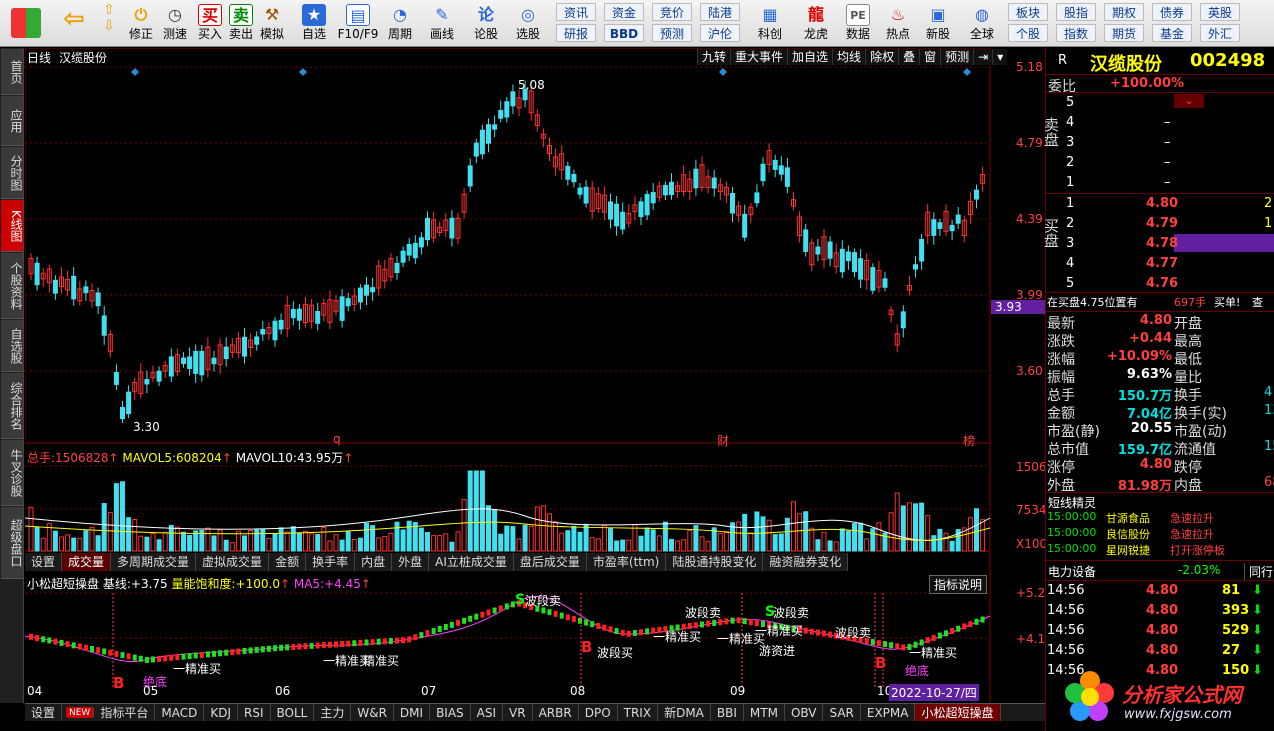 The width and height of the screenshot is (1274, 731). I want to click on tab-amount: 金额, so click(288, 562).